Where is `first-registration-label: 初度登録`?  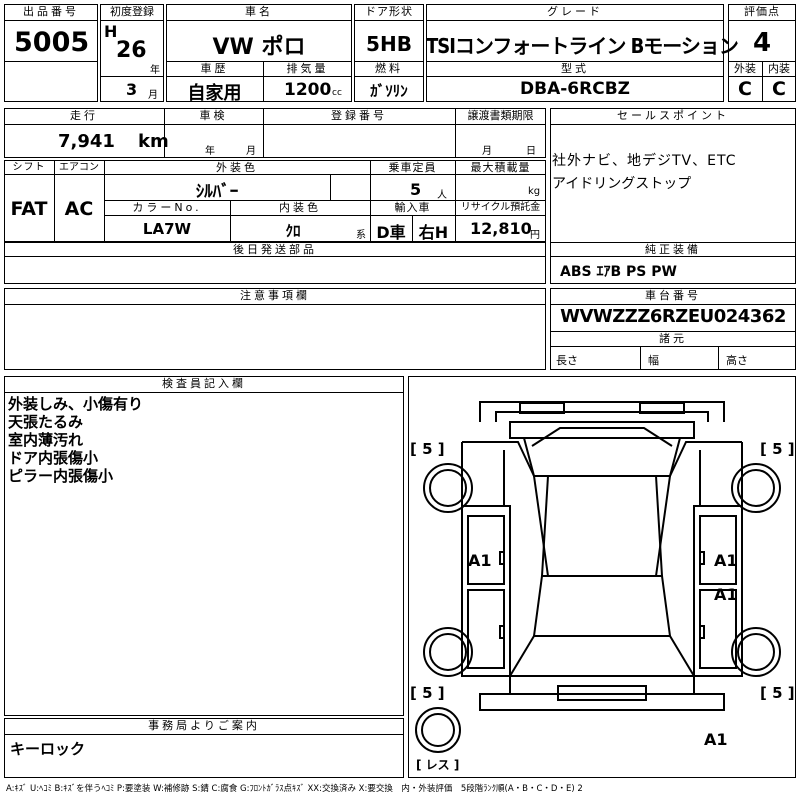
first-registration-label: 初度登録 is located at coordinates (132, 11).